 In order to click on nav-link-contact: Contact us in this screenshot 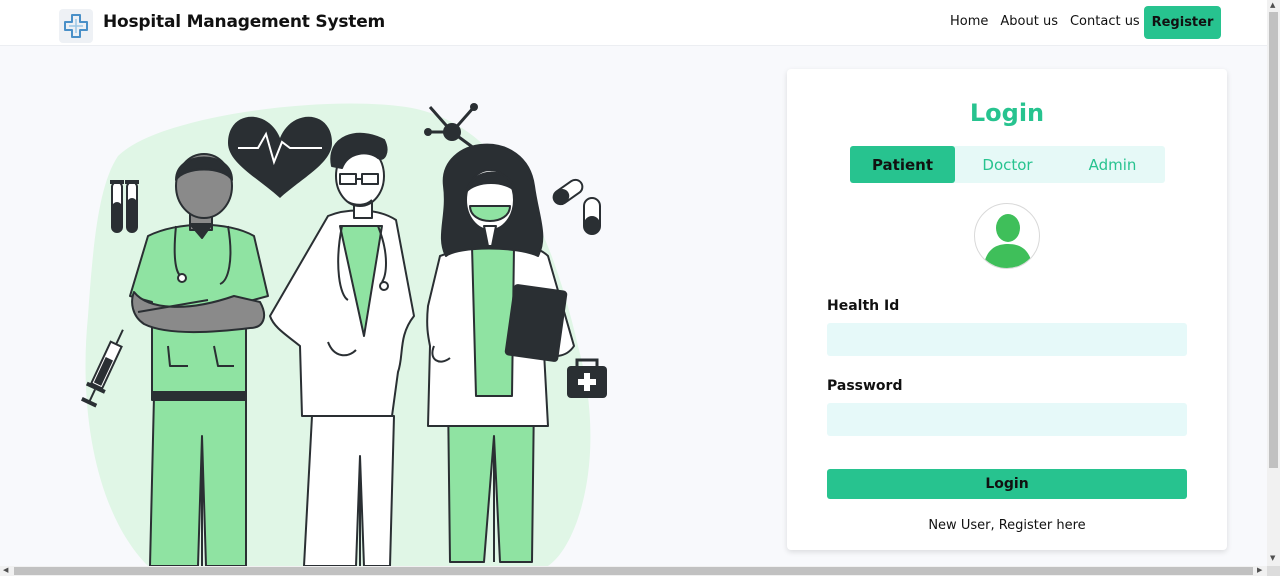, I will do `click(1105, 21)`.